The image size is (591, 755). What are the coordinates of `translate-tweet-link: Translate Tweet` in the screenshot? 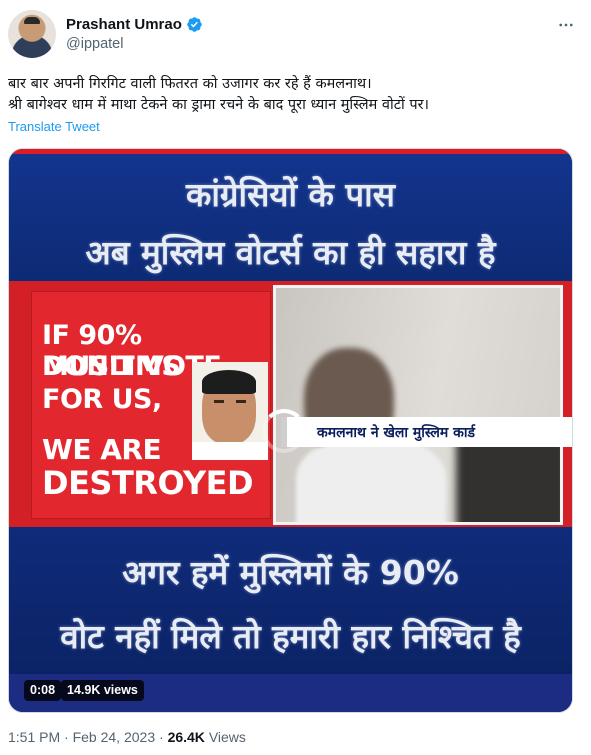 It's located at (54, 126).